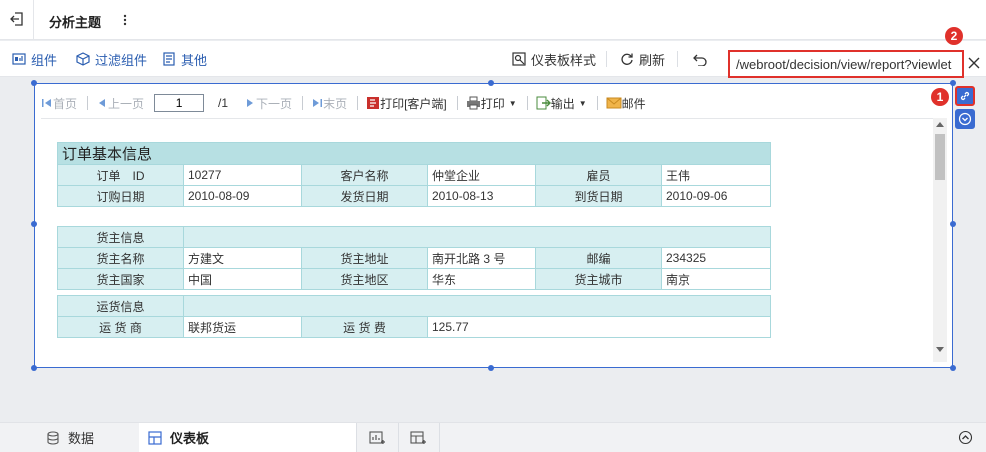  I want to click on close-icon, so click(974, 63).